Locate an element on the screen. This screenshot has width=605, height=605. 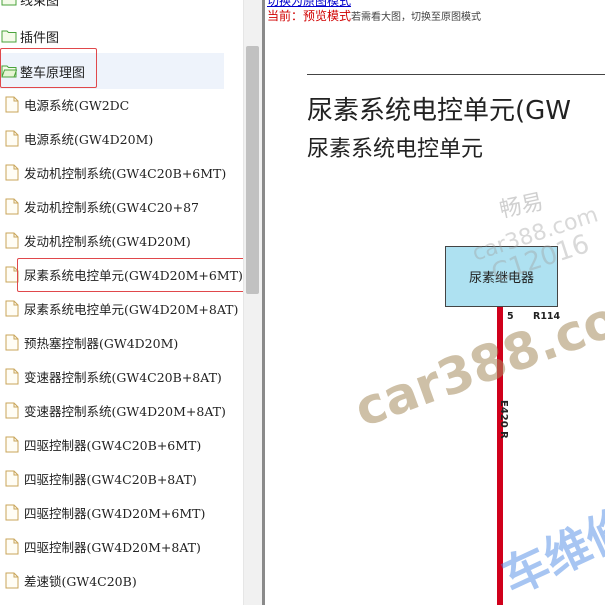
tree-item-17: 差速锁(GW4C20B) is located at coordinates (121, 580).